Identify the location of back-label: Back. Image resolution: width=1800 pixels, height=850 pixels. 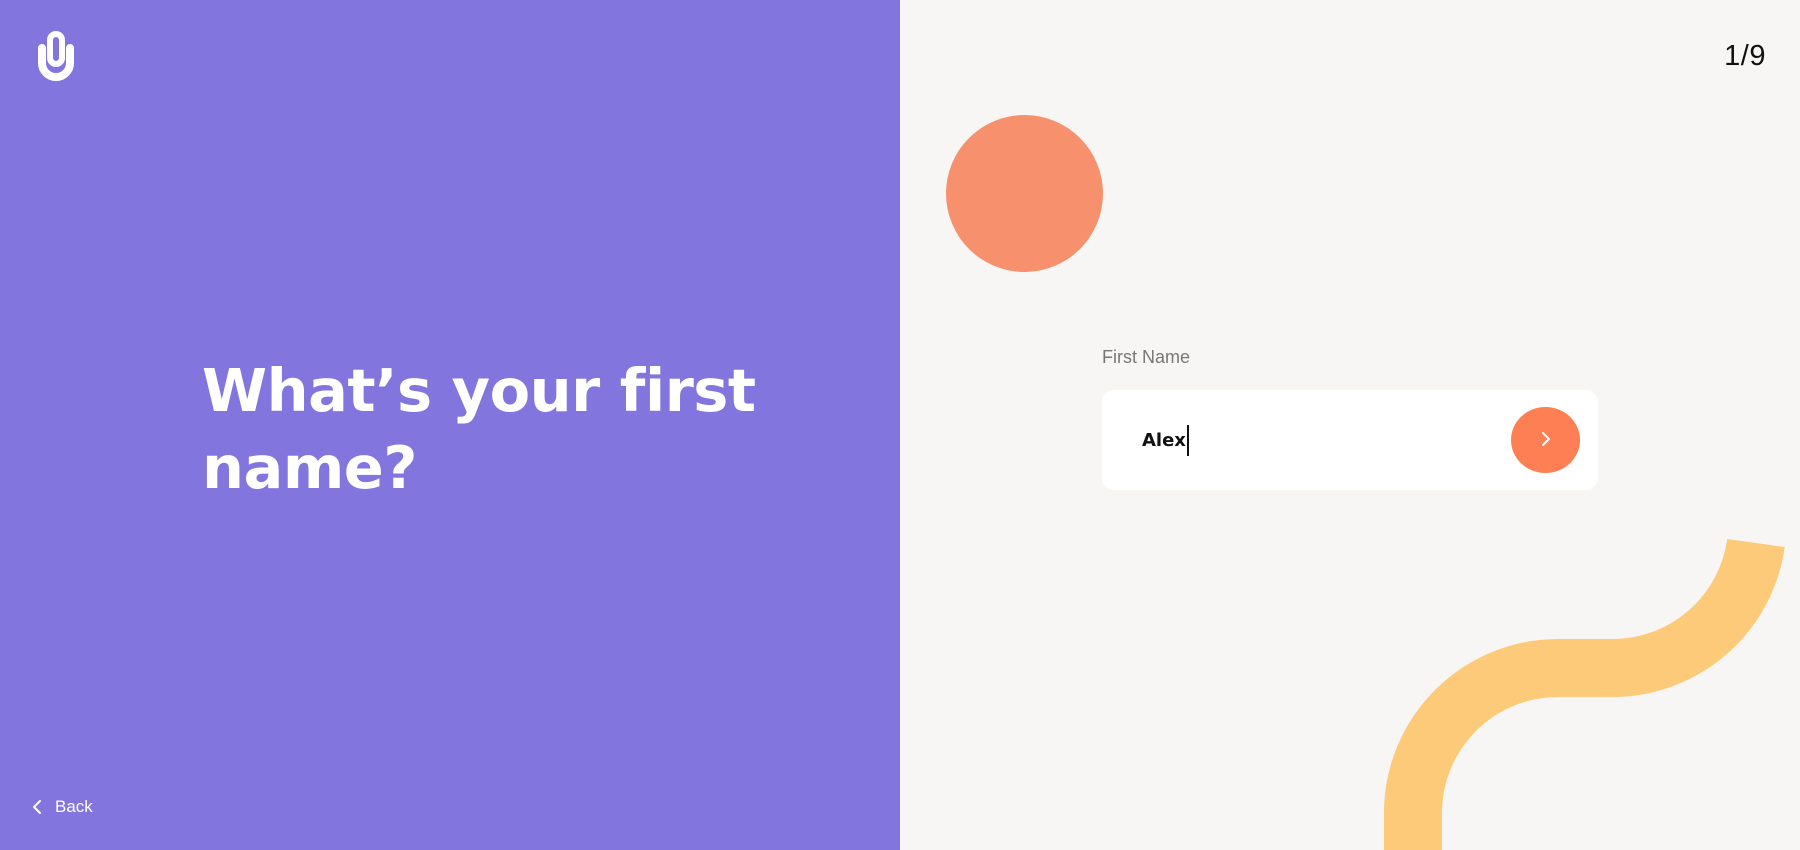
(74, 806).